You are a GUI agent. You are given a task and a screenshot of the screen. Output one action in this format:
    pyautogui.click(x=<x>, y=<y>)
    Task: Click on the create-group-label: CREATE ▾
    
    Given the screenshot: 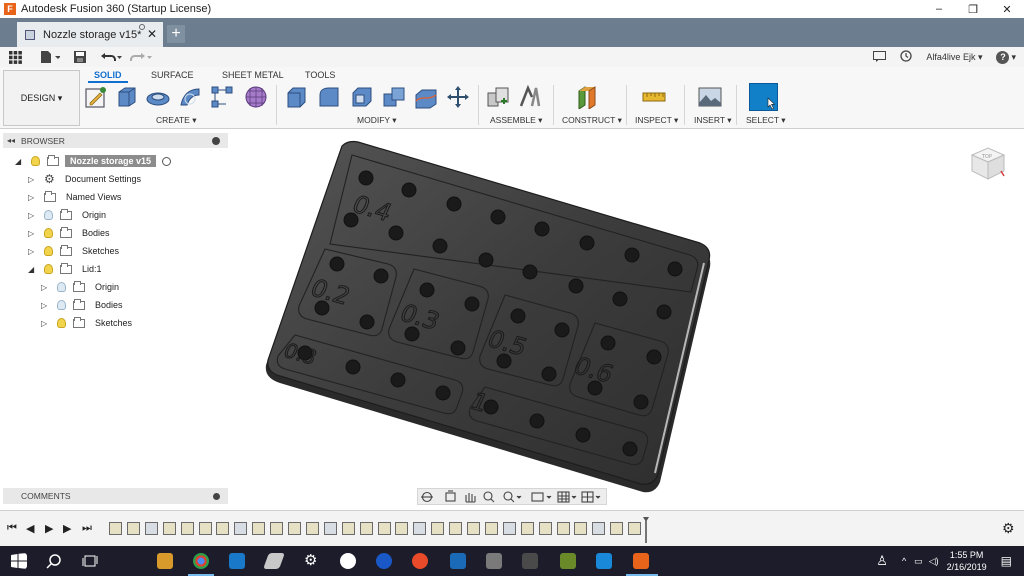 What is the action you would take?
    pyautogui.click(x=176, y=120)
    